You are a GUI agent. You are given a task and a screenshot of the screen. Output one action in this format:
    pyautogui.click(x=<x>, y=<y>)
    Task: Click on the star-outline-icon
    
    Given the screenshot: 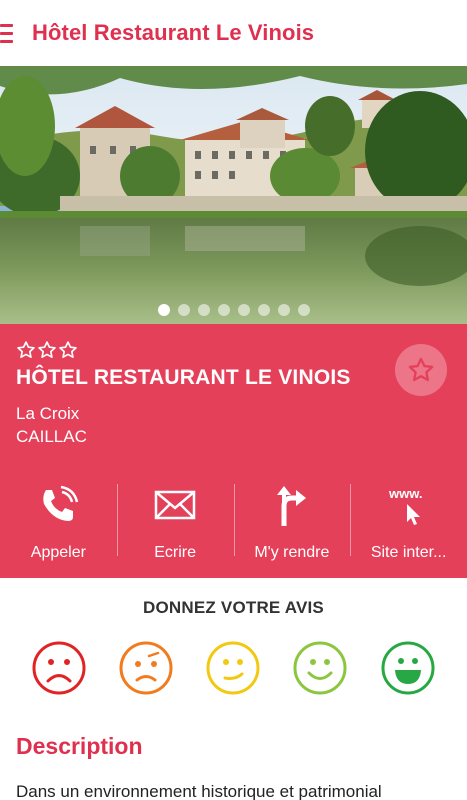 What is the action you would take?
    pyautogui.click(x=421, y=369)
    